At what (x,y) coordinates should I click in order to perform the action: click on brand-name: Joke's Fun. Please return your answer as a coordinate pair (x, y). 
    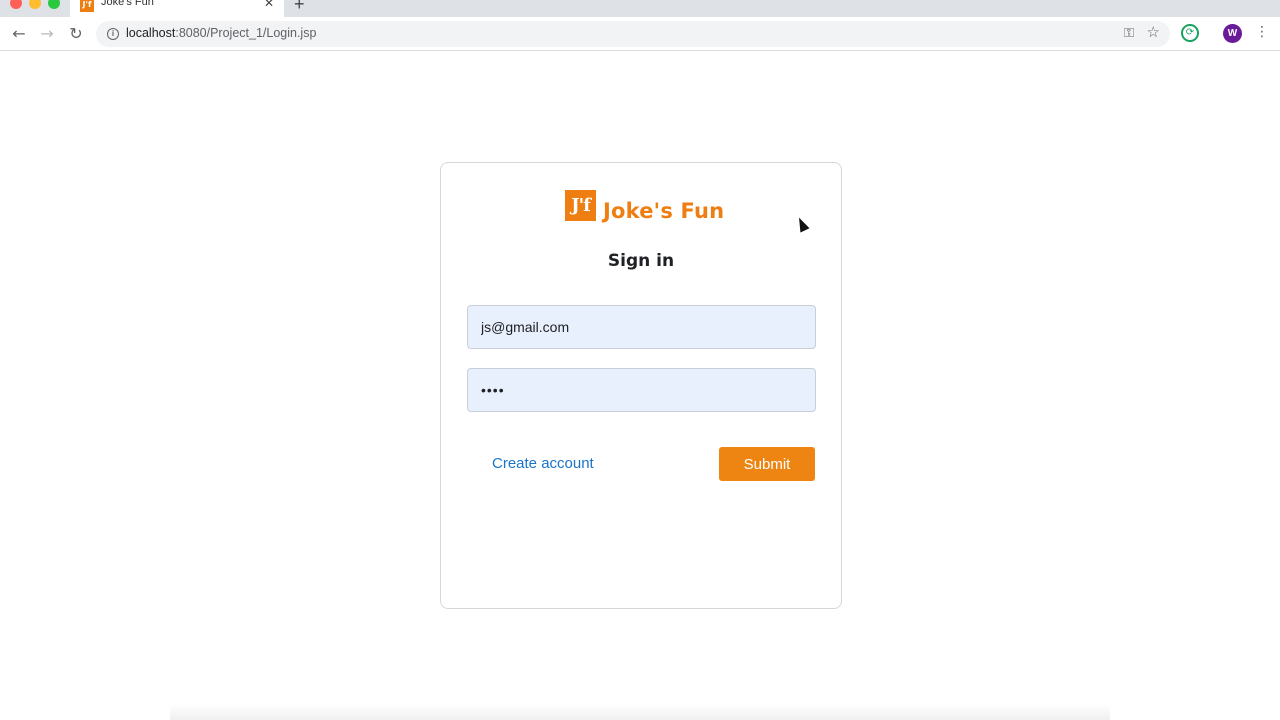
    Looking at the image, I should click on (664, 211).